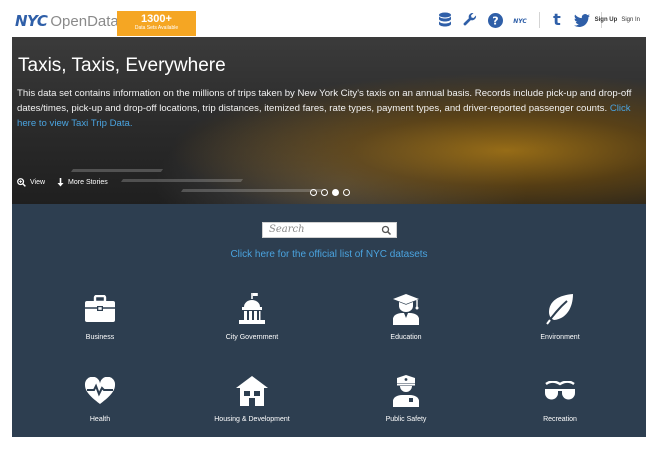 Image resolution: width=661 pixels, height=450 pixels. Describe the element at coordinates (100, 391) in the screenshot. I see `heart-pulse-icon` at that location.